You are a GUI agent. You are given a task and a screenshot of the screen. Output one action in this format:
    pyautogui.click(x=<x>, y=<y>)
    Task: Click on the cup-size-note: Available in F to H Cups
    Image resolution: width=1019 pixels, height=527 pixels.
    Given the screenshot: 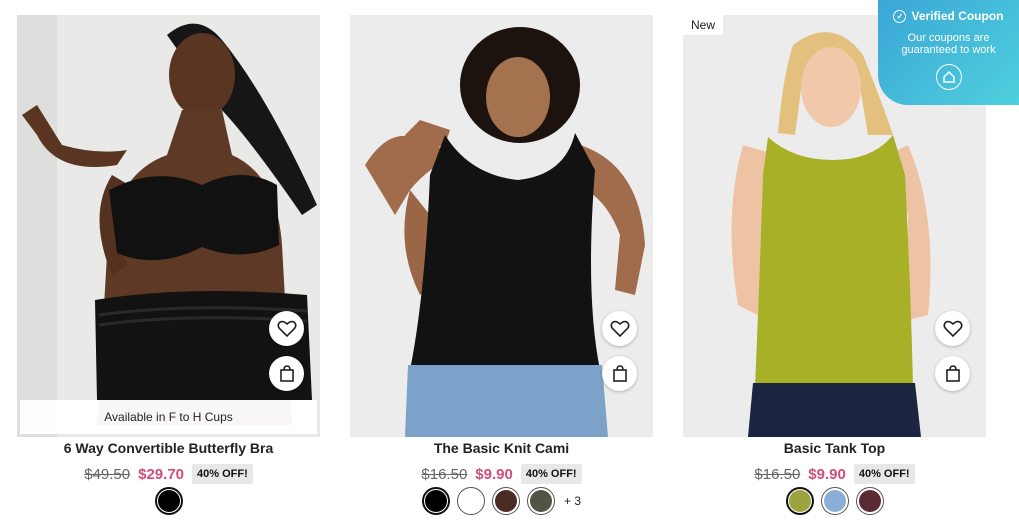 What is the action you would take?
    pyautogui.click(x=168, y=417)
    